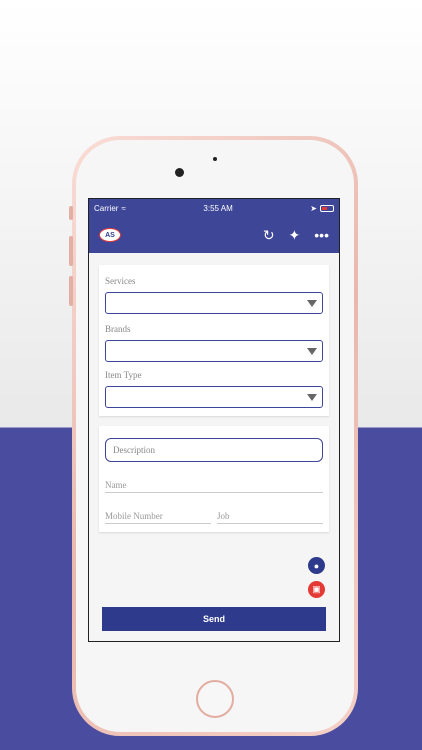 The image size is (422, 750). I want to click on contact-row: Mobile Number Job, so click(214, 517).